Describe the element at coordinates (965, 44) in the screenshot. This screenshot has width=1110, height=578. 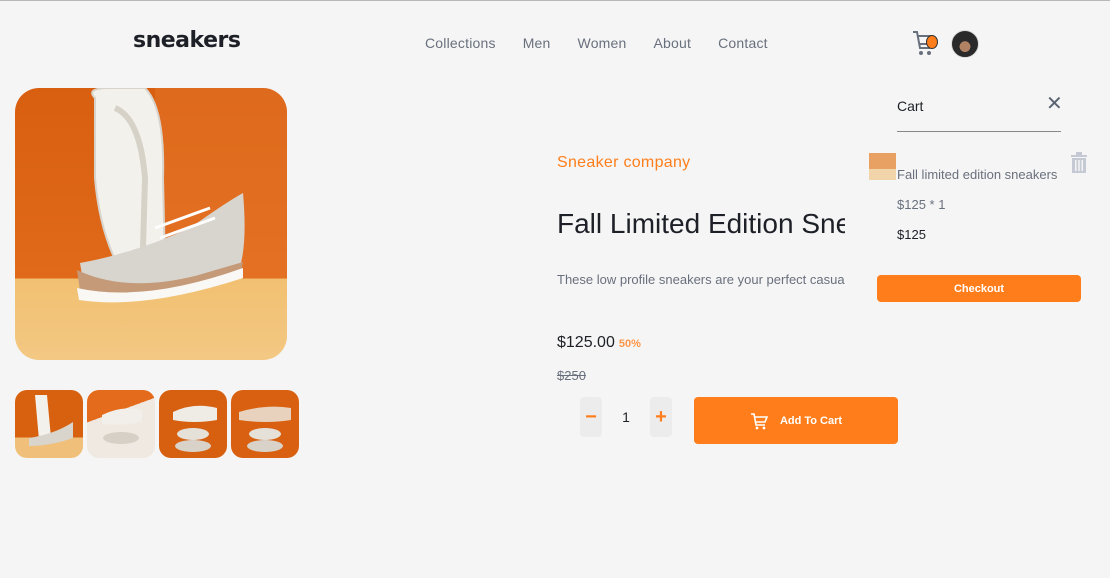
I see `user-avatar` at that location.